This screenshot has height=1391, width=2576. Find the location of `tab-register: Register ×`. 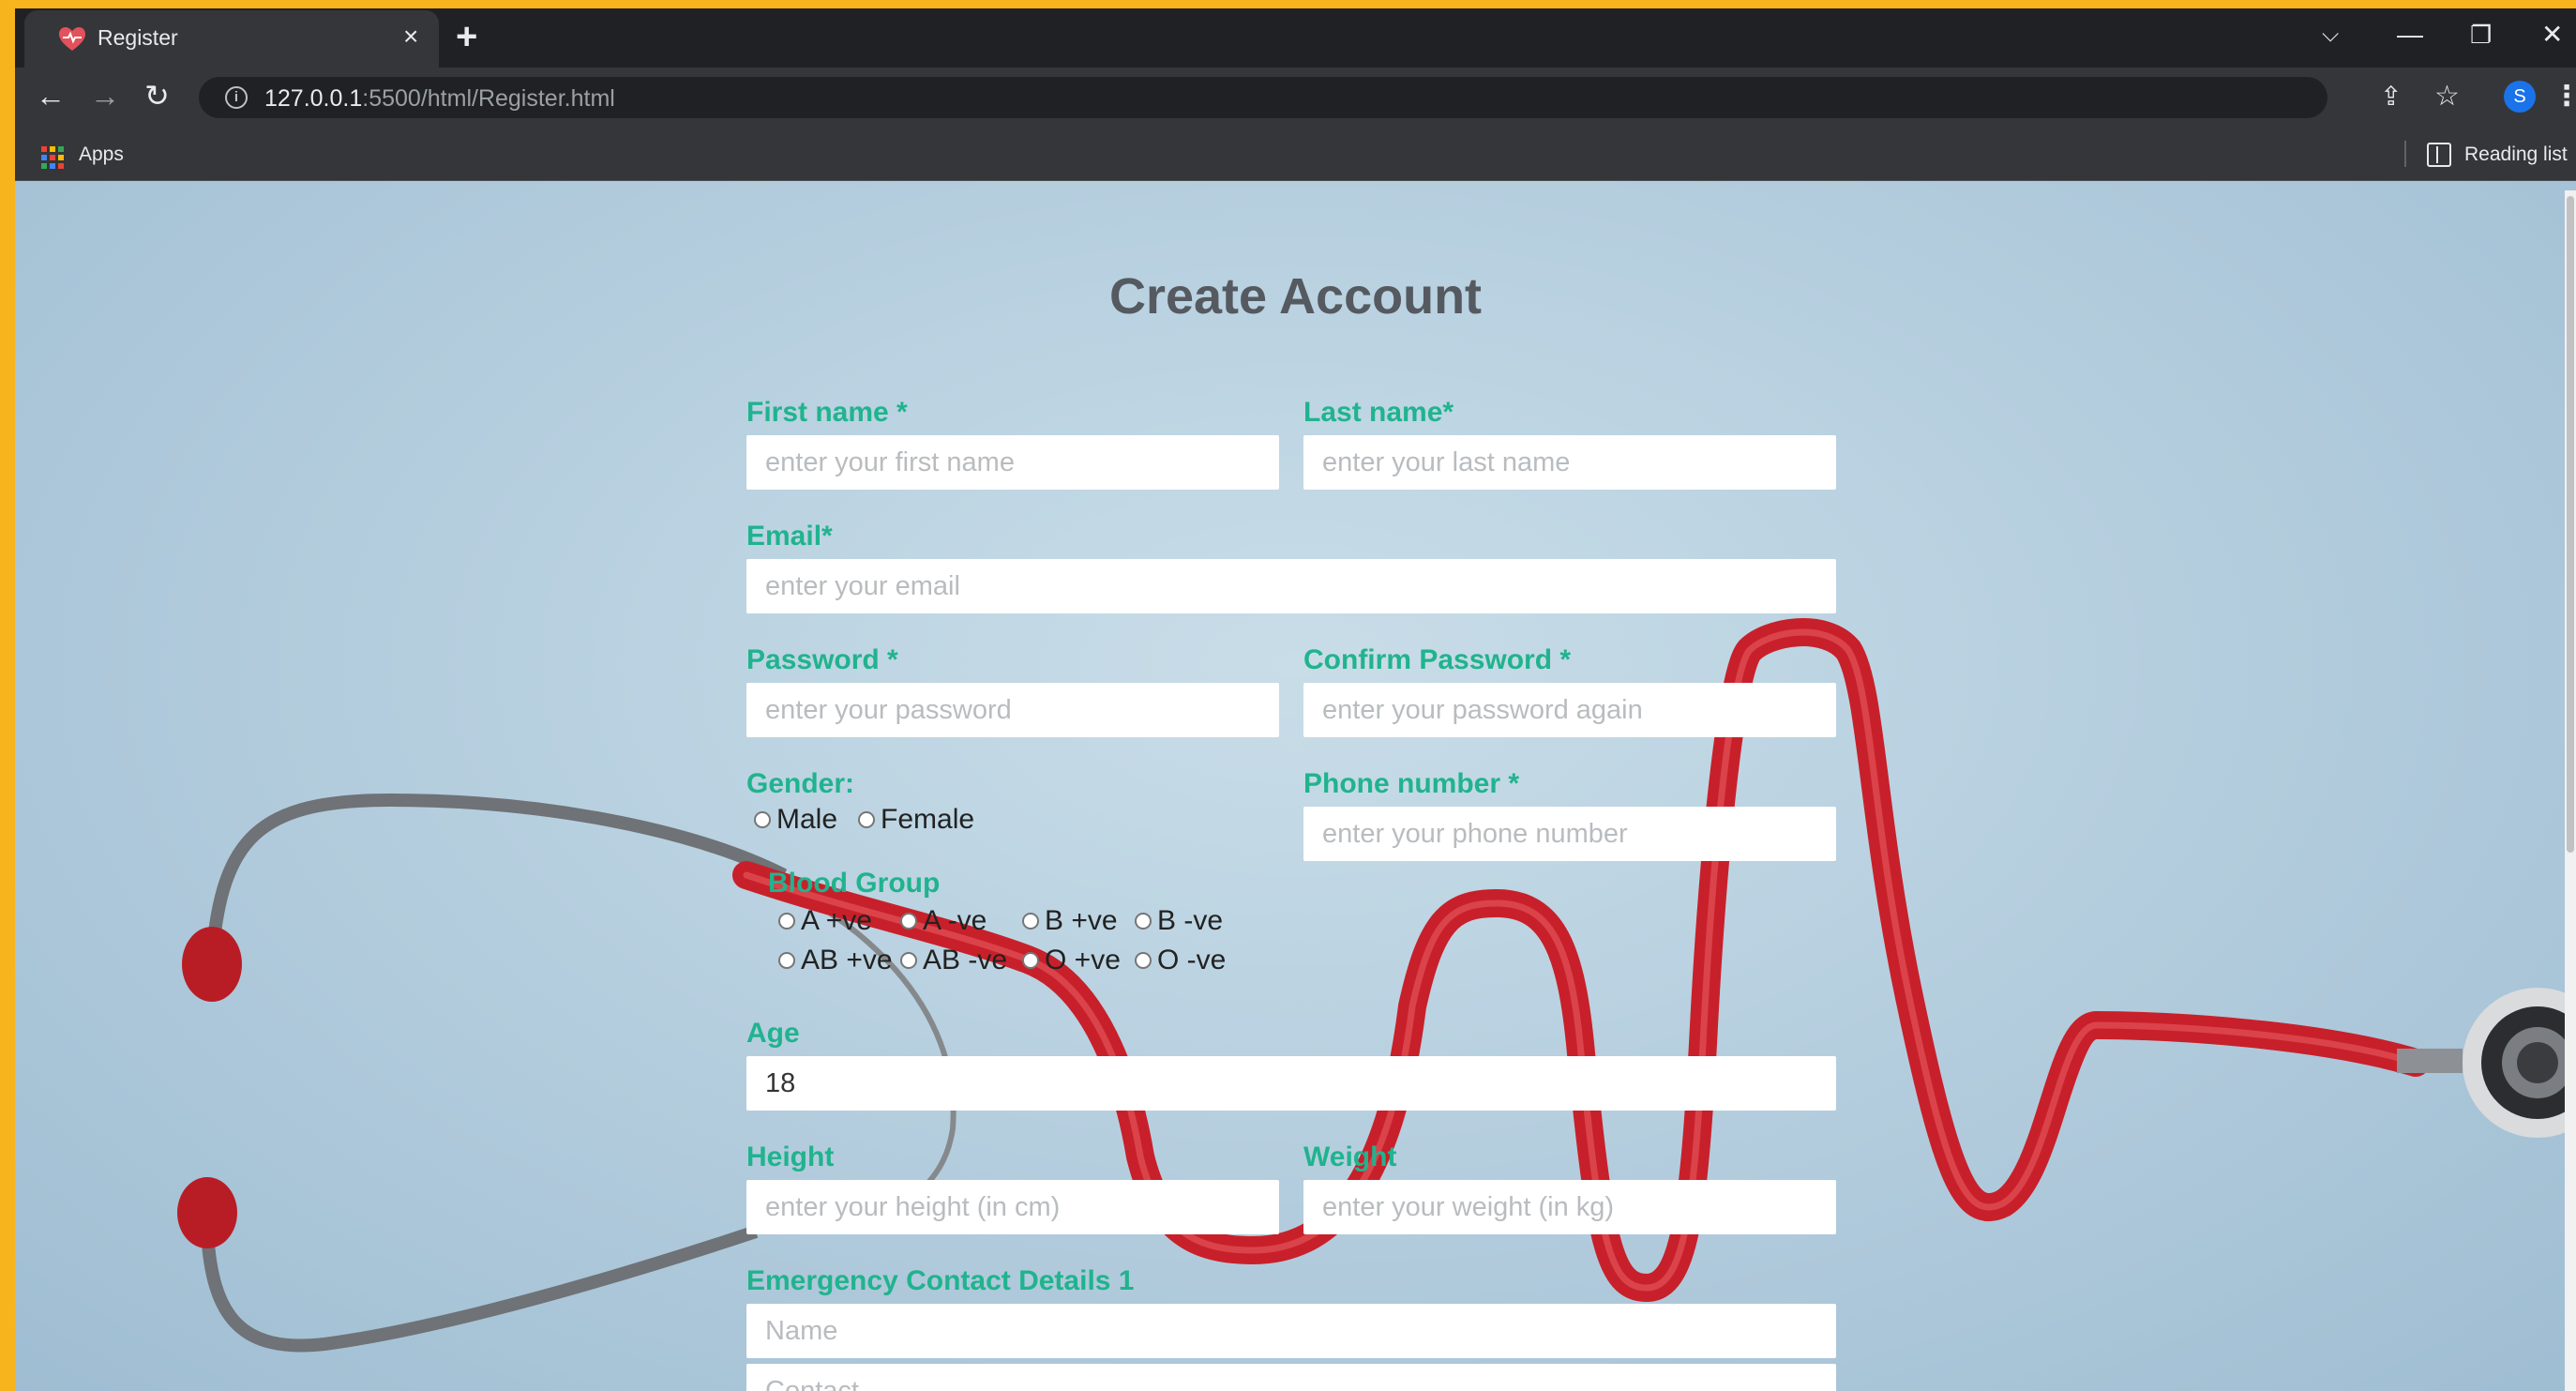

tab-register: Register × is located at coordinates (231, 39).